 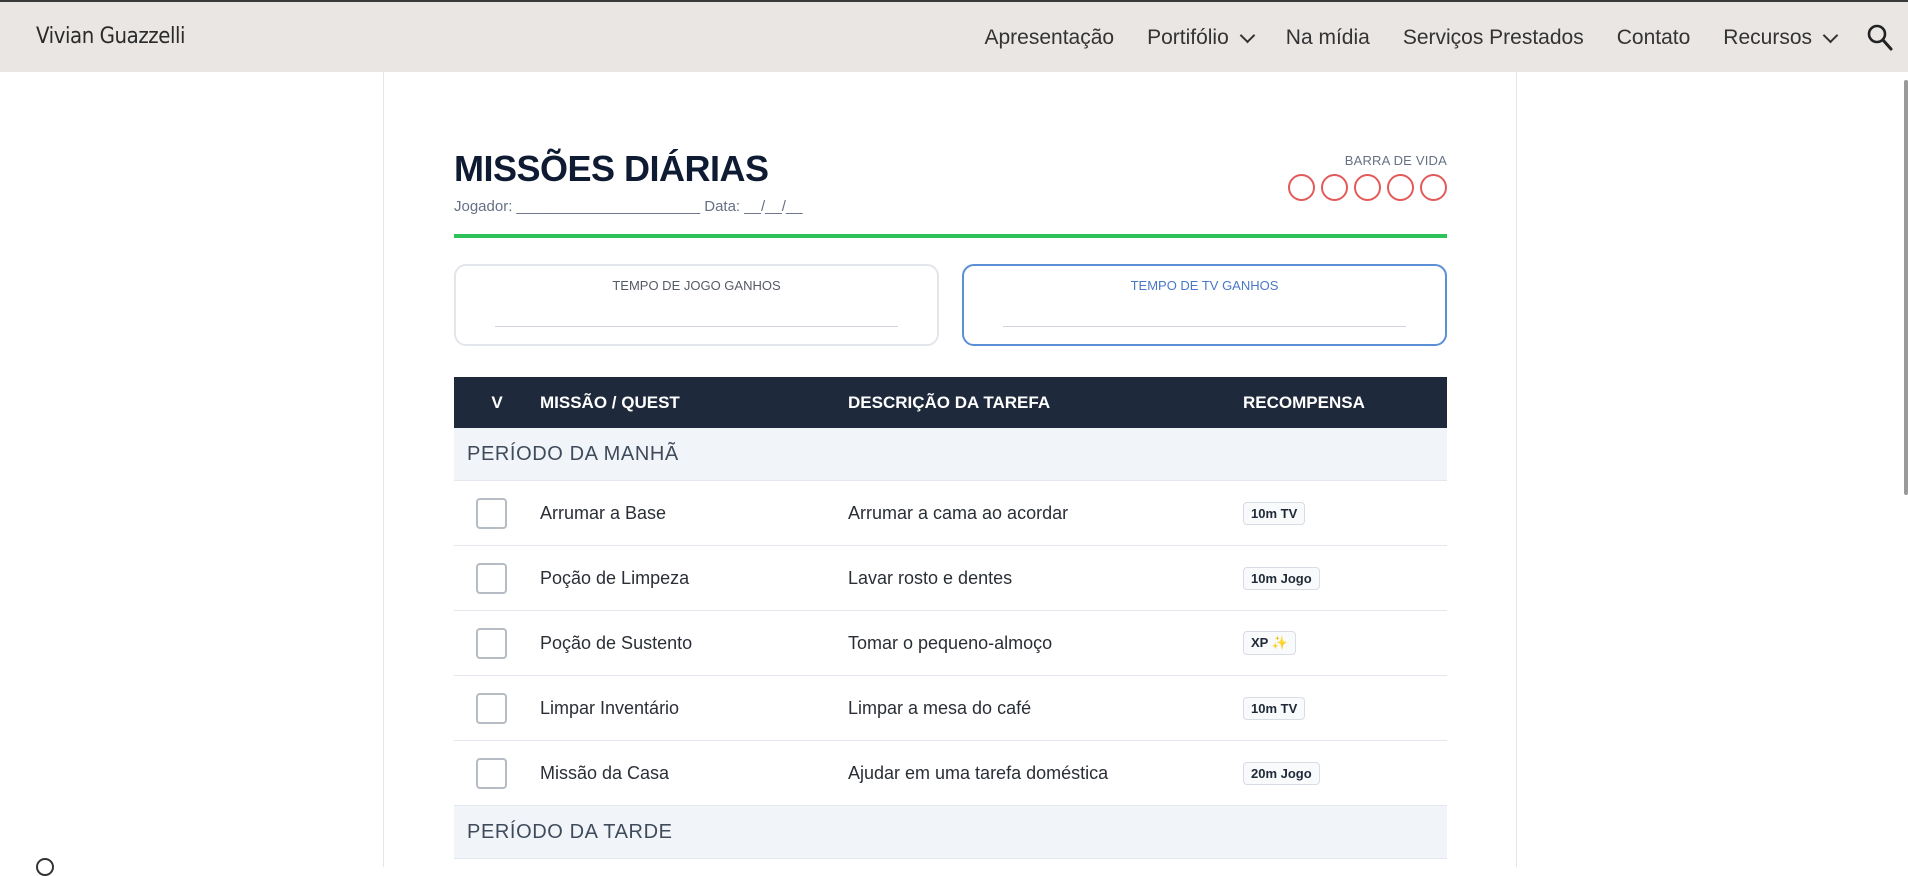 What do you see at coordinates (978, 772) in the screenshot?
I see `mission-description: Ajudar em uma tarefa doméstica` at bounding box center [978, 772].